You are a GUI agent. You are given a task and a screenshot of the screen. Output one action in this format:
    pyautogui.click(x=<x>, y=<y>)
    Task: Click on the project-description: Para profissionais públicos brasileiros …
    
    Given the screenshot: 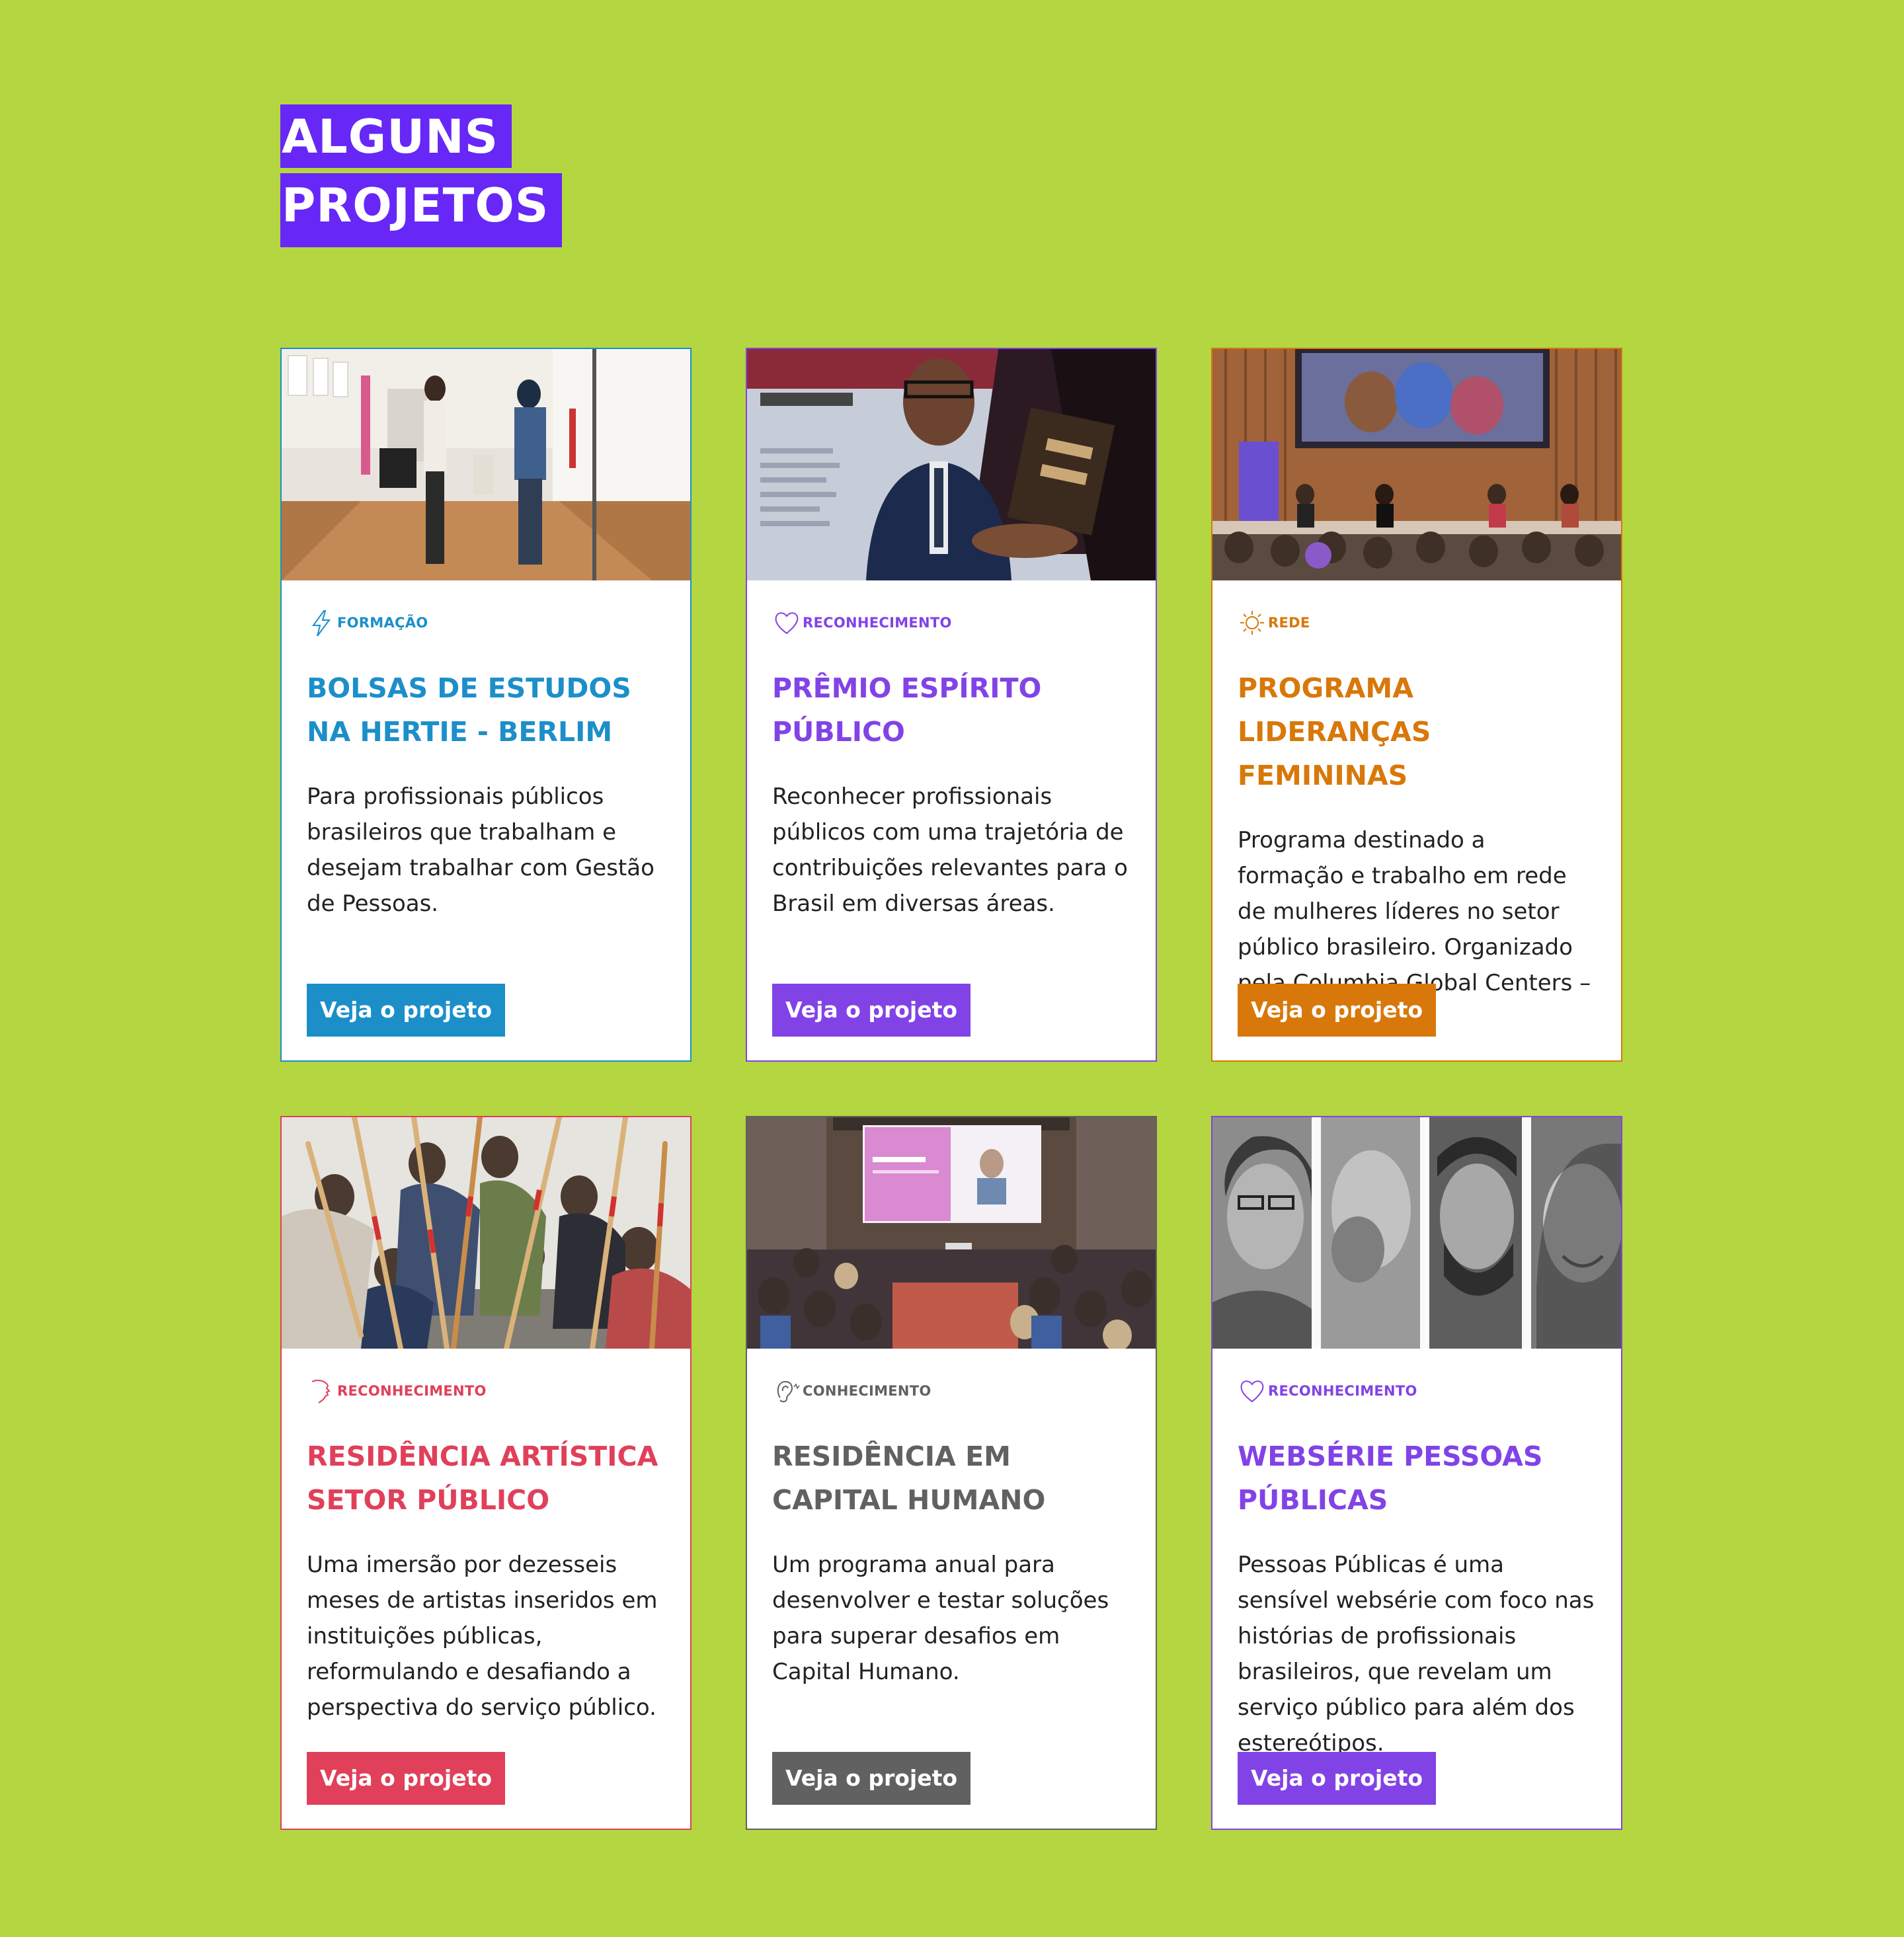 What is the action you would take?
    pyautogui.click(x=480, y=850)
    